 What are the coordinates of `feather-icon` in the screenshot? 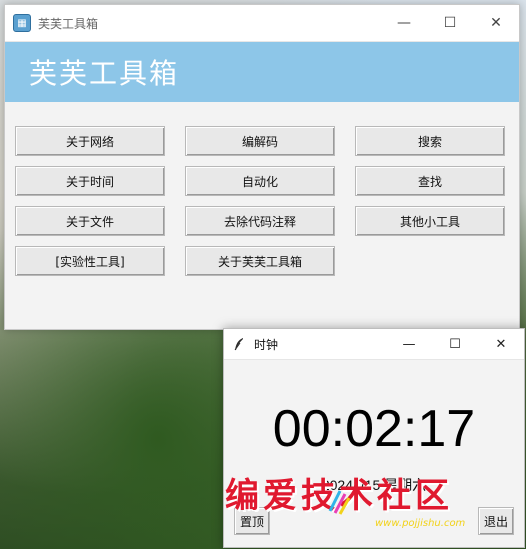 It's located at (239, 344).